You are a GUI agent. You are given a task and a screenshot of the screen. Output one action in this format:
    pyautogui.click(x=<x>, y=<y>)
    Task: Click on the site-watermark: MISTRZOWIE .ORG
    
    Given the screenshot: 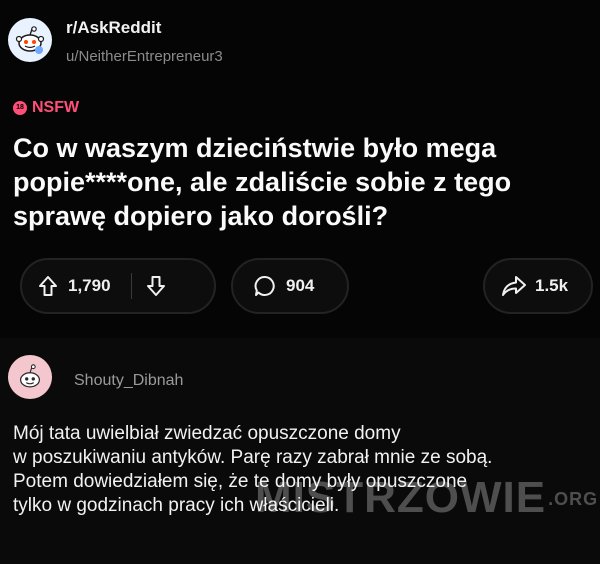 What is the action you would take?
    pyautogui.click(x=426, y=497)
    